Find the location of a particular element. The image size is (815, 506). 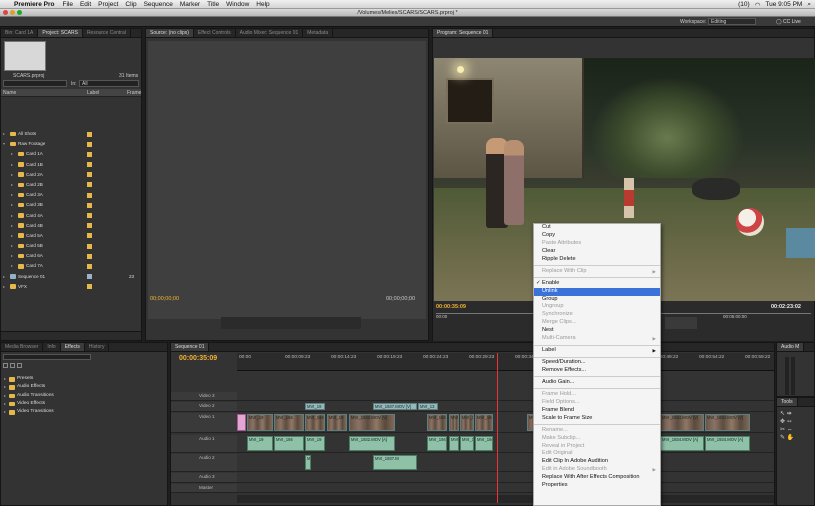

menu-edit: Edit is located at coordinates (85, 4).